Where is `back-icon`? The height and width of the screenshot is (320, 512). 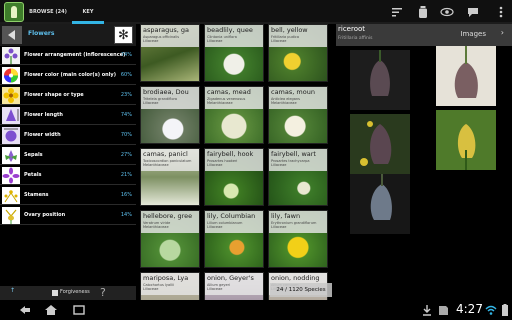
back-icon is located at coordinates (12, 35).